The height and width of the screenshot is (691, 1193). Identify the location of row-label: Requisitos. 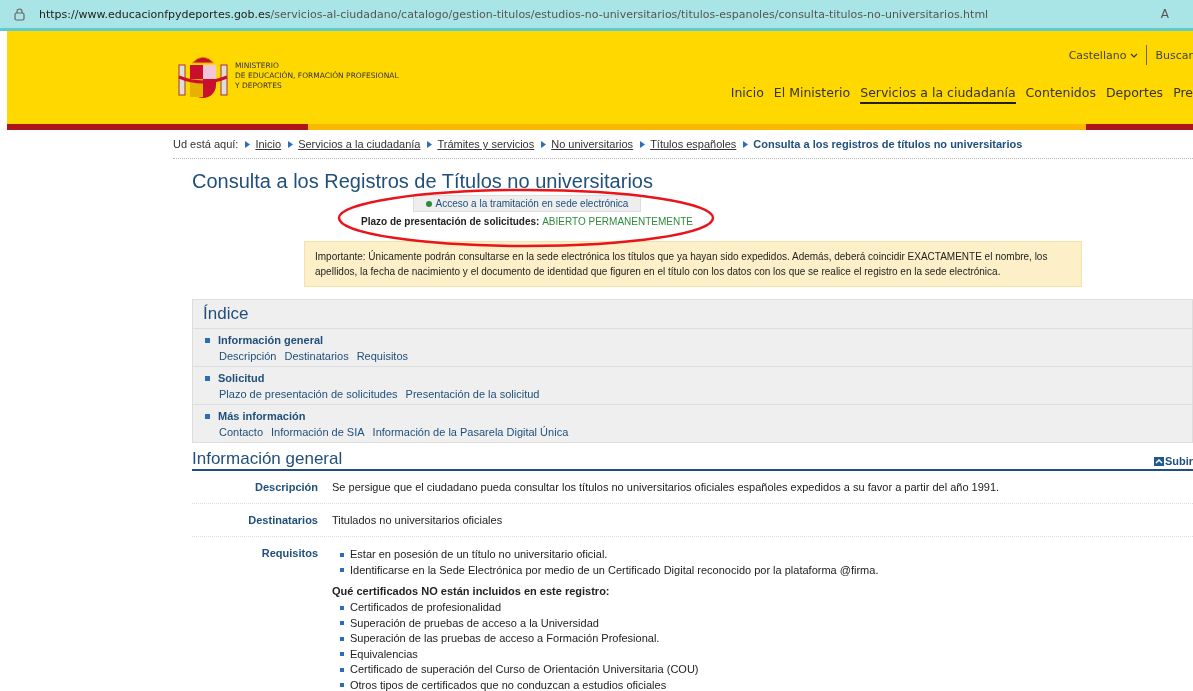
(289, 554).